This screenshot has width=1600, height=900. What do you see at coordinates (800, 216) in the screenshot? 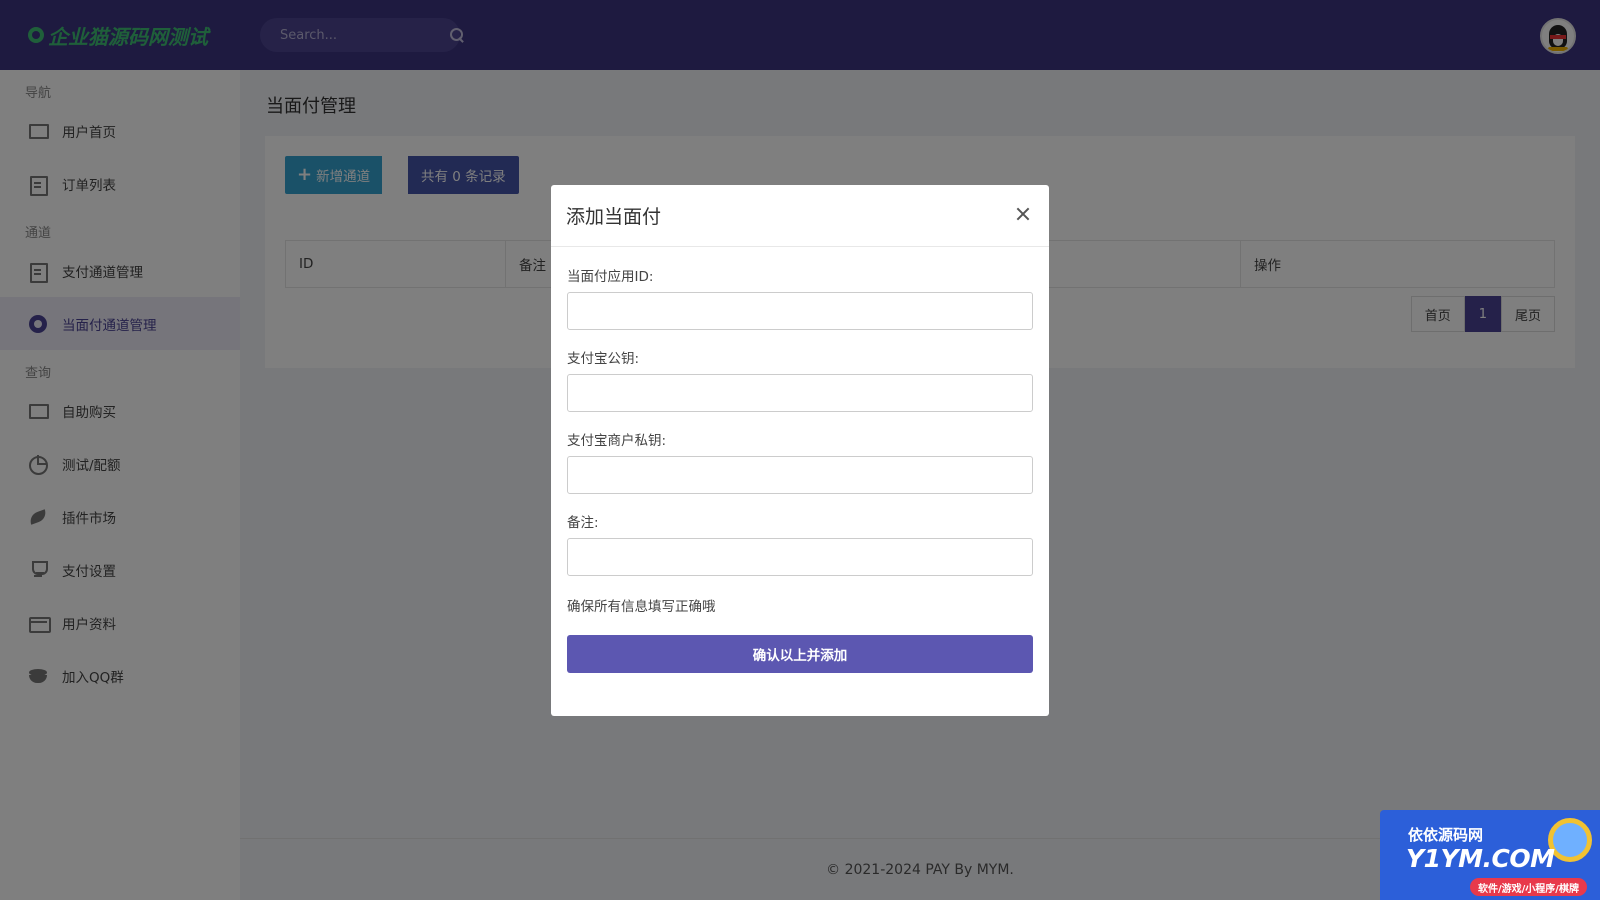
I see `dialog-header: 添加当面付` at bounding box center [800, 216].